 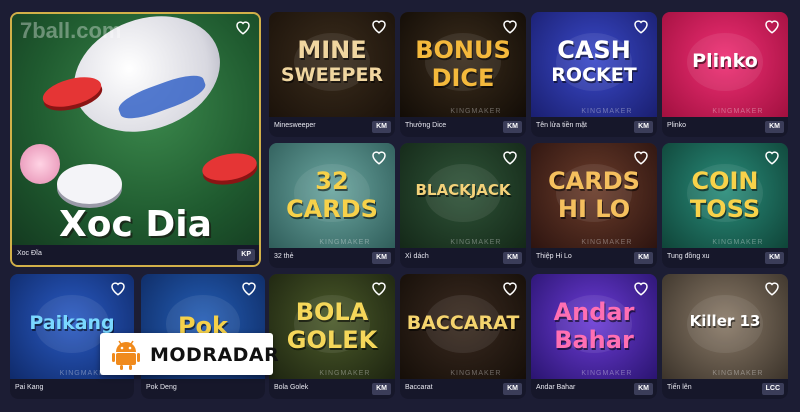 I want to click on game-tile: Plinko KINGMAKER Plinko KM, so click(x=725, y=74).